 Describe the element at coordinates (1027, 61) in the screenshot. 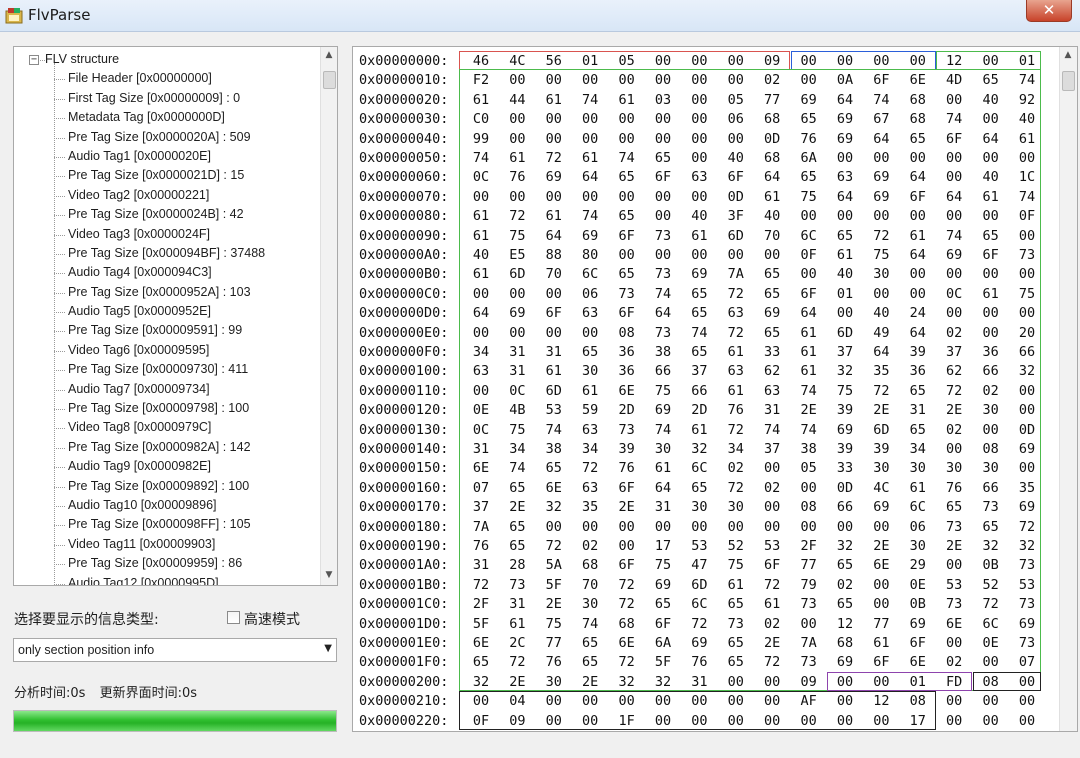

I see `hex-byte: 01` at that location.